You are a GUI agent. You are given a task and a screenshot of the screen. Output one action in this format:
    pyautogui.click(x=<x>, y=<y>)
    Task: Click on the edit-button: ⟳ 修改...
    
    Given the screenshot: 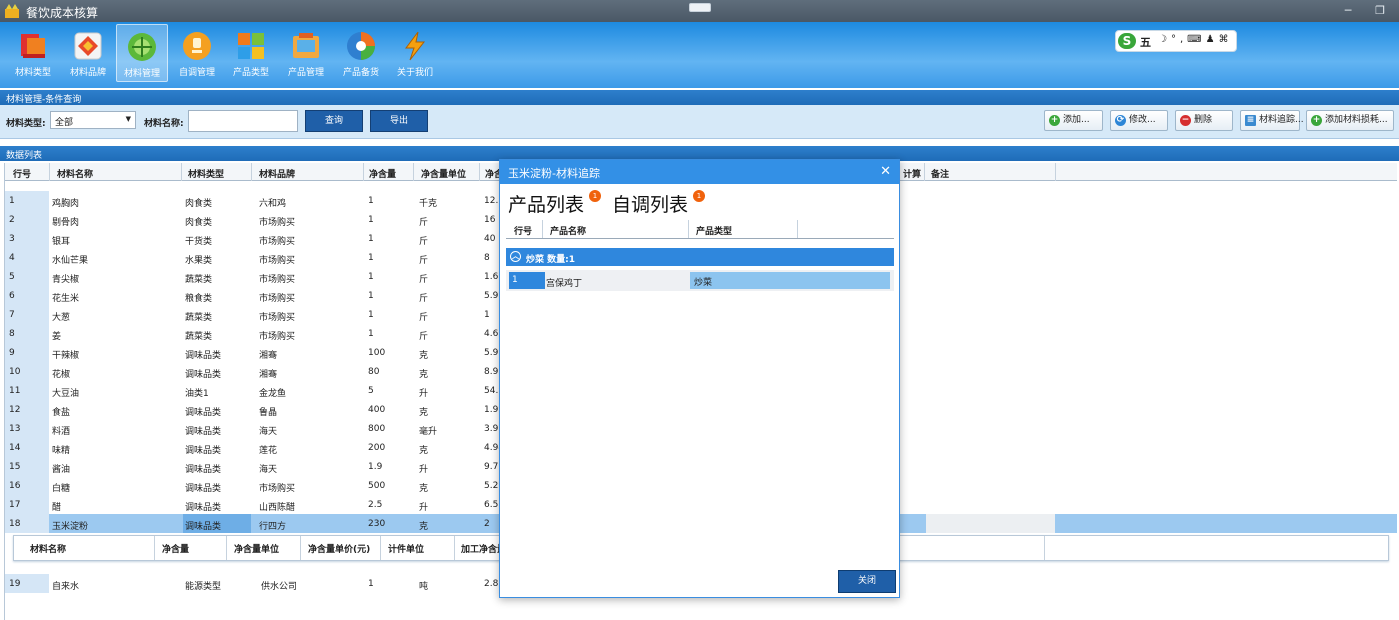 What is the action you would take?
    pyautogui.click(x=1139, y=120)
    